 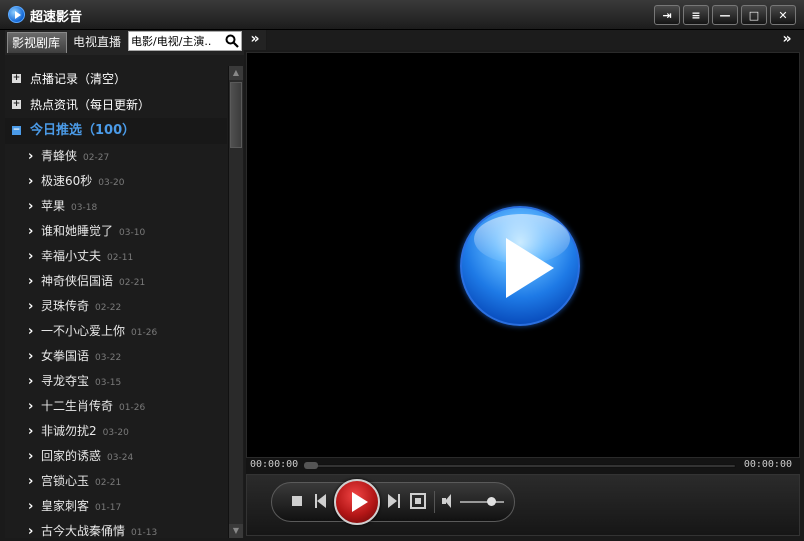 I want to click on list-item: › 十二生肖传奇 01-26, so click(x=116, y=406).